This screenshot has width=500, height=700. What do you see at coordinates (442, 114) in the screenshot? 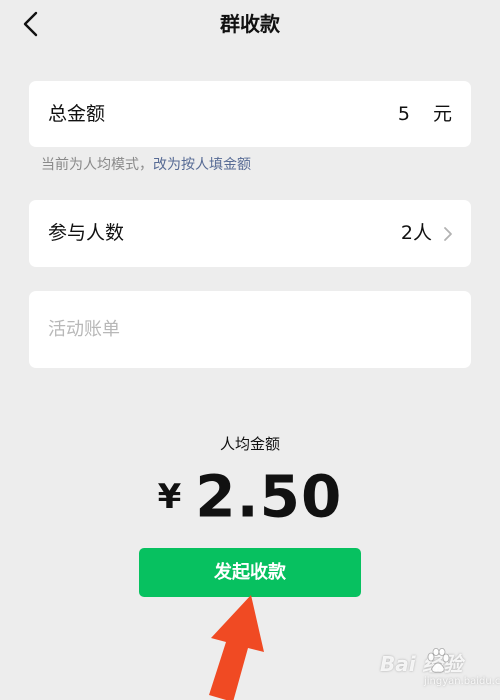
I see `total-amount-unit: 元` at bounding box center [442, 114].